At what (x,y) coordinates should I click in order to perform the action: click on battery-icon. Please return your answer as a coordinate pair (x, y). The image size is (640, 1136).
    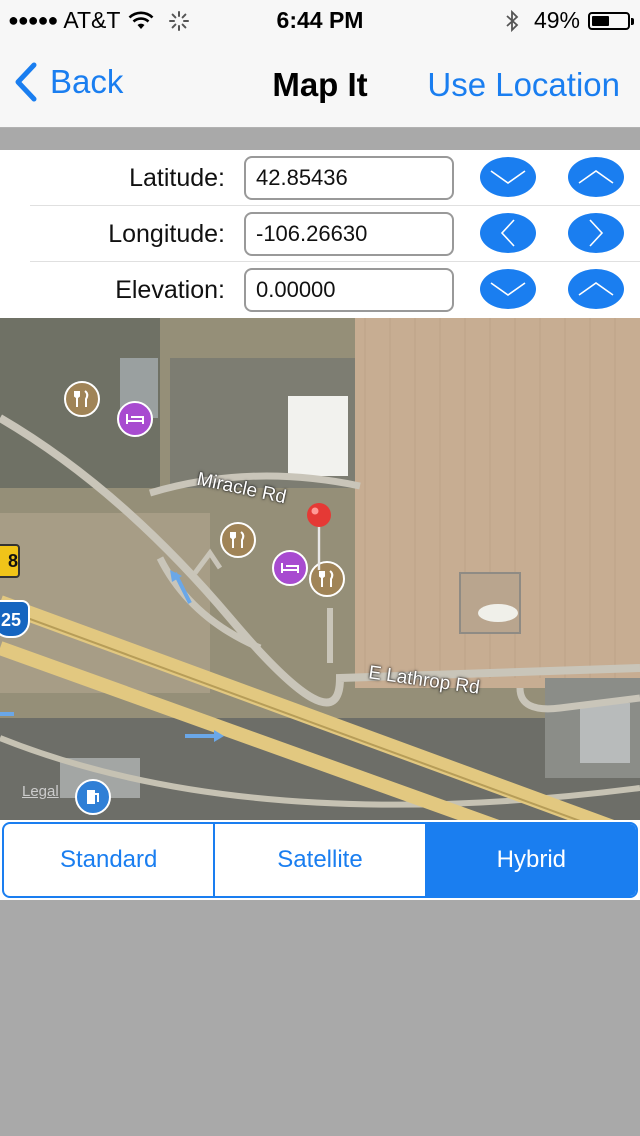
    Looking at the image, I should click on (611, 20).